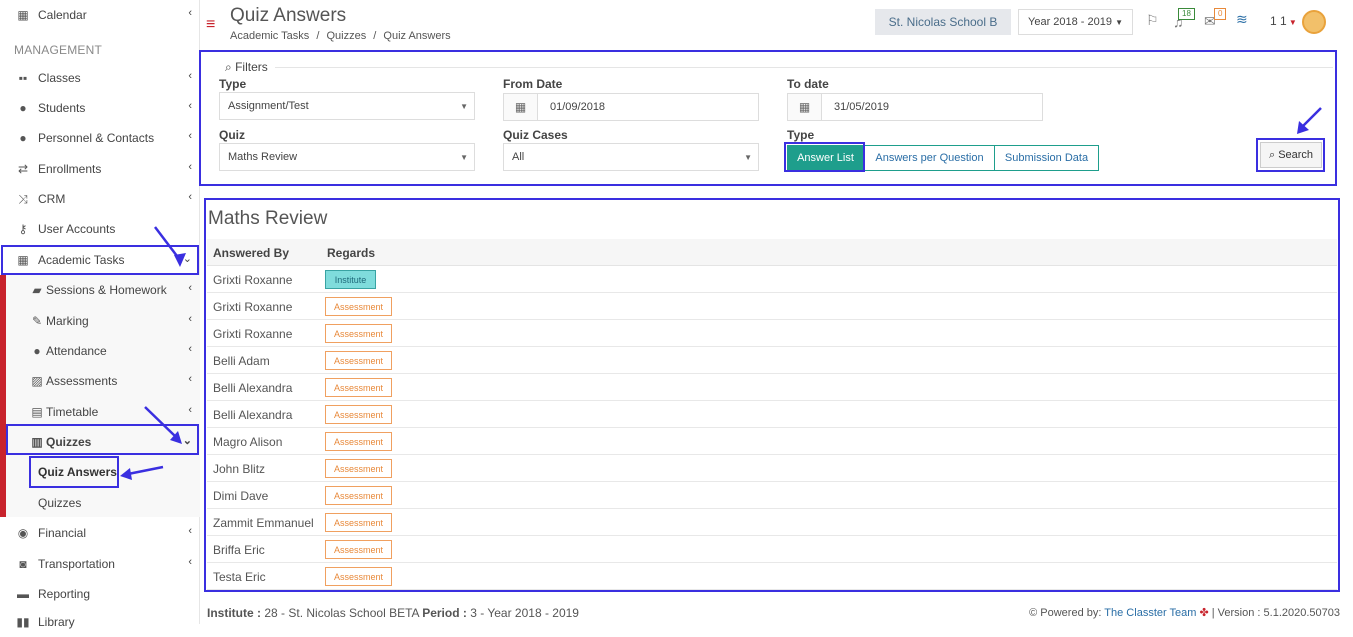  Describe the element at coordinates (210, 25) in the screenshot. I see `hamburger-icon: ≡` at that location.